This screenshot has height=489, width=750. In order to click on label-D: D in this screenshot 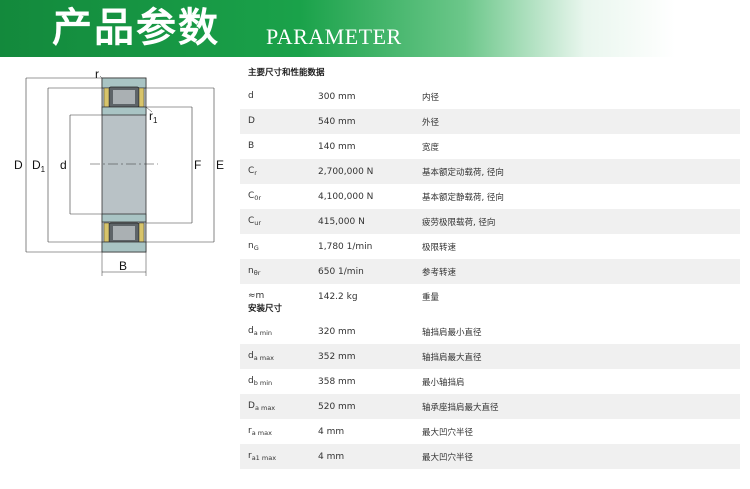, I will do `click(18, 165)`.